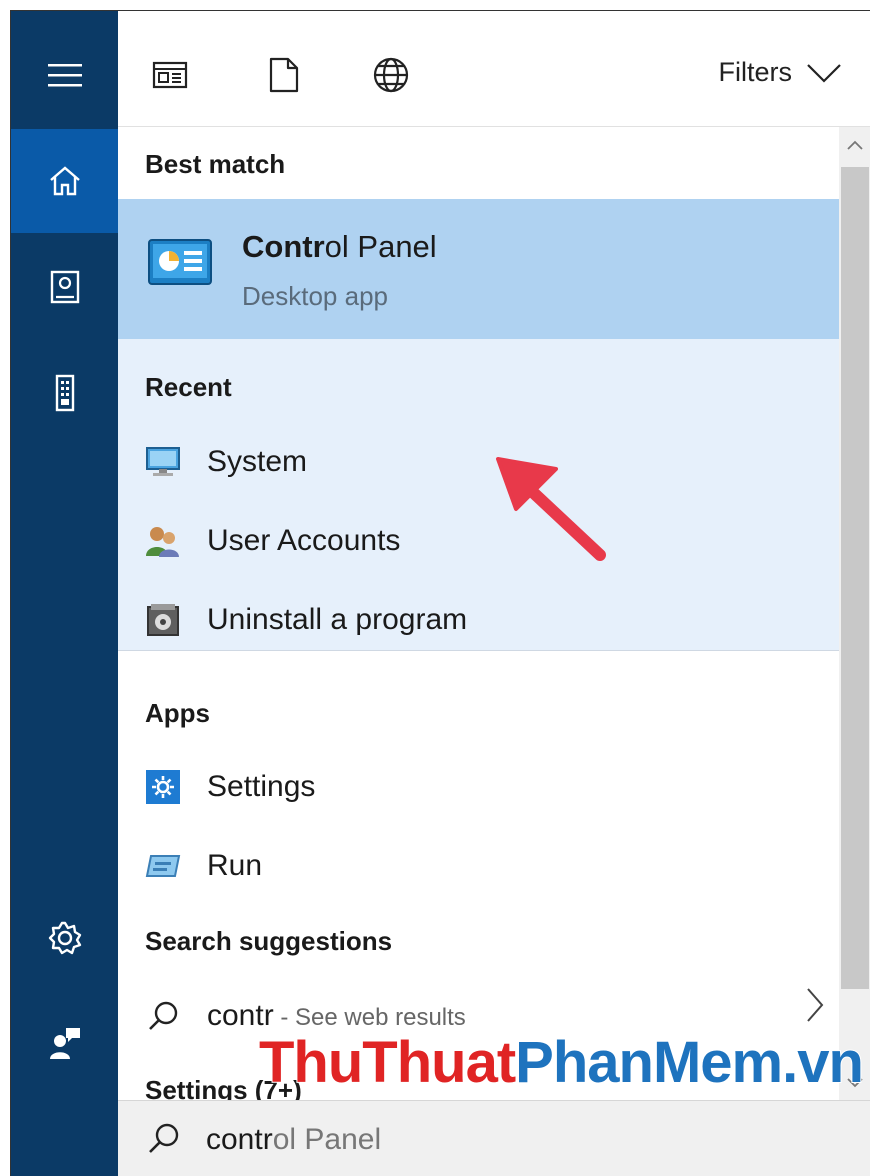  Describe the element at coordinates (369, 1017) in the screenshot. I see `suggestion-hint: - See web results` at that location.